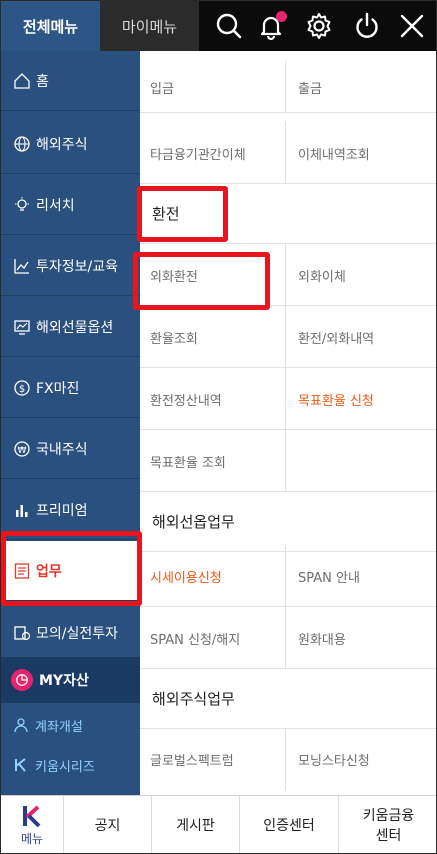  Describe the element at coordinates (361, 153) in the screenshot. I see `menu-item-transfer-history: 이체내역조회` at that location.